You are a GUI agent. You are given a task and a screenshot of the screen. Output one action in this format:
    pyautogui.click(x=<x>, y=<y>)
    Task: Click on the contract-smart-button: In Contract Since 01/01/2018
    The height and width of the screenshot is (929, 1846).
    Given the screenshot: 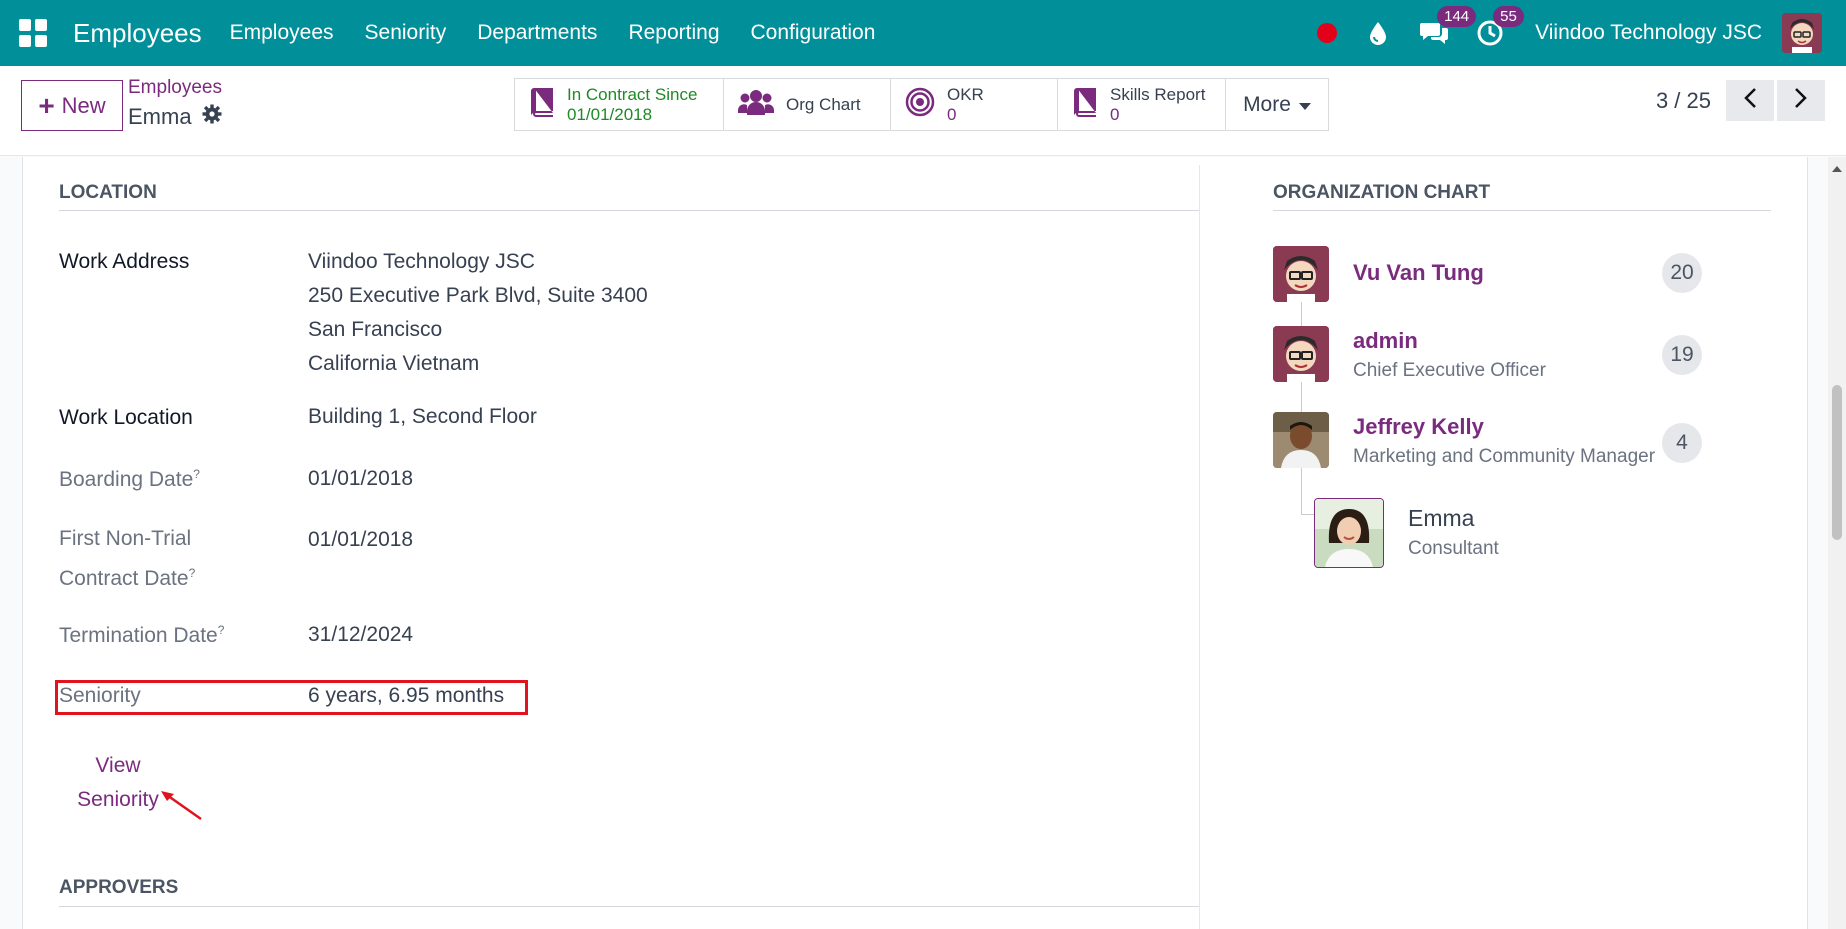 What is the action you would take?
    pyautogui.click(x=619, y=104)
    